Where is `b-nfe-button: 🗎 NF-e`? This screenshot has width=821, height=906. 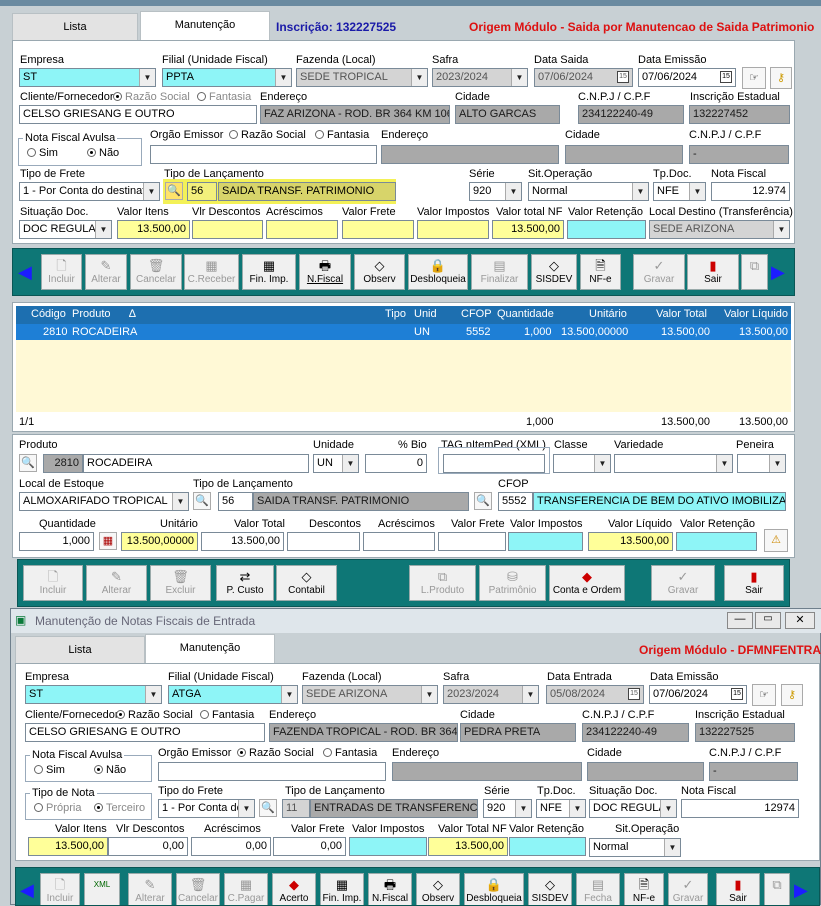
b-nfe-button: 🗎 NF-e is located at coordinates (644, 889).